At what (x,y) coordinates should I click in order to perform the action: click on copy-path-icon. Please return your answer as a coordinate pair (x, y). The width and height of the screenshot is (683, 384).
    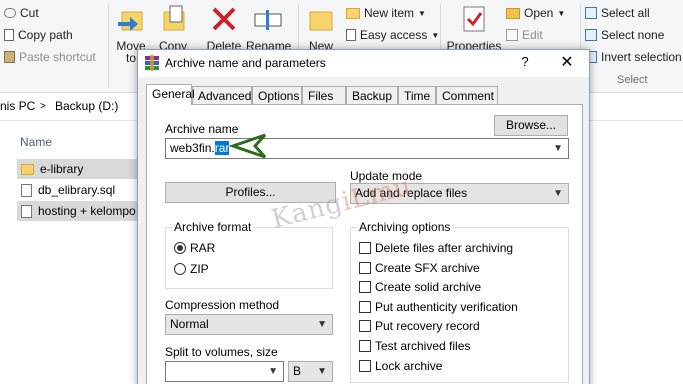
    Looking at the image, I should click on (9, 35).